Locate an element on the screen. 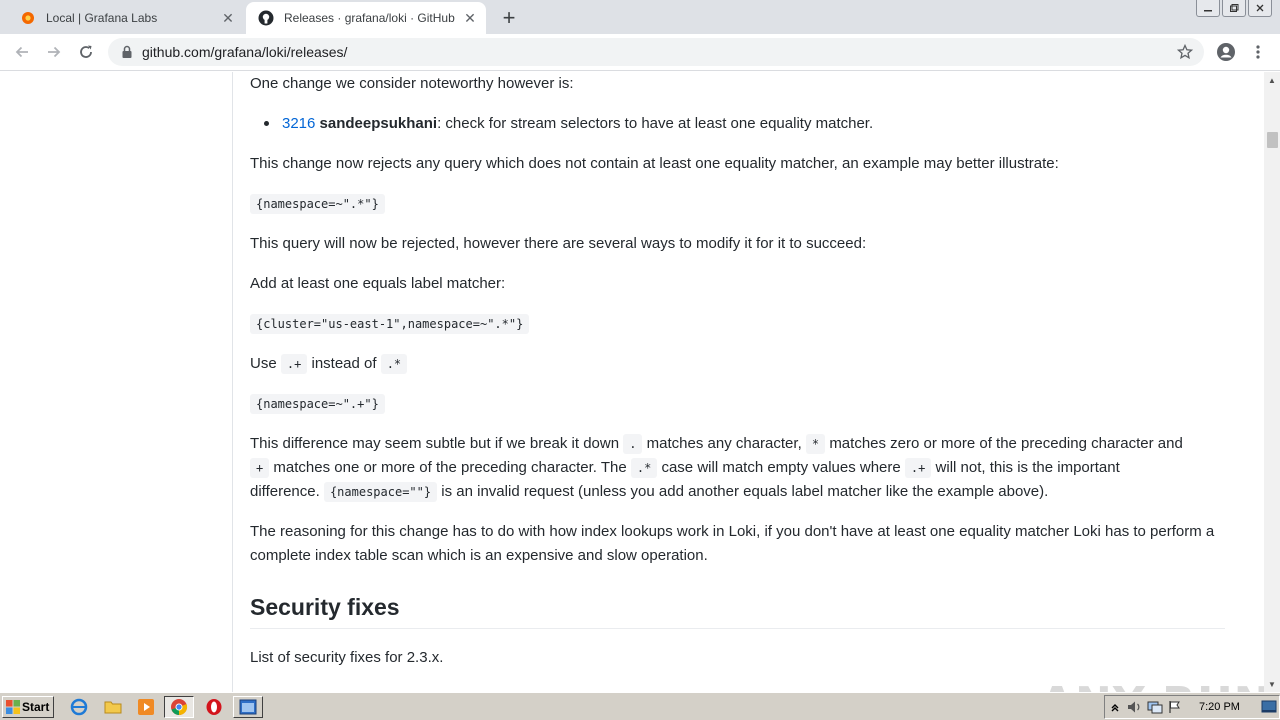 Image resolution: width=1280 pixels, height=720 pixels. inline-code: . is located at coordinates (633, 444).